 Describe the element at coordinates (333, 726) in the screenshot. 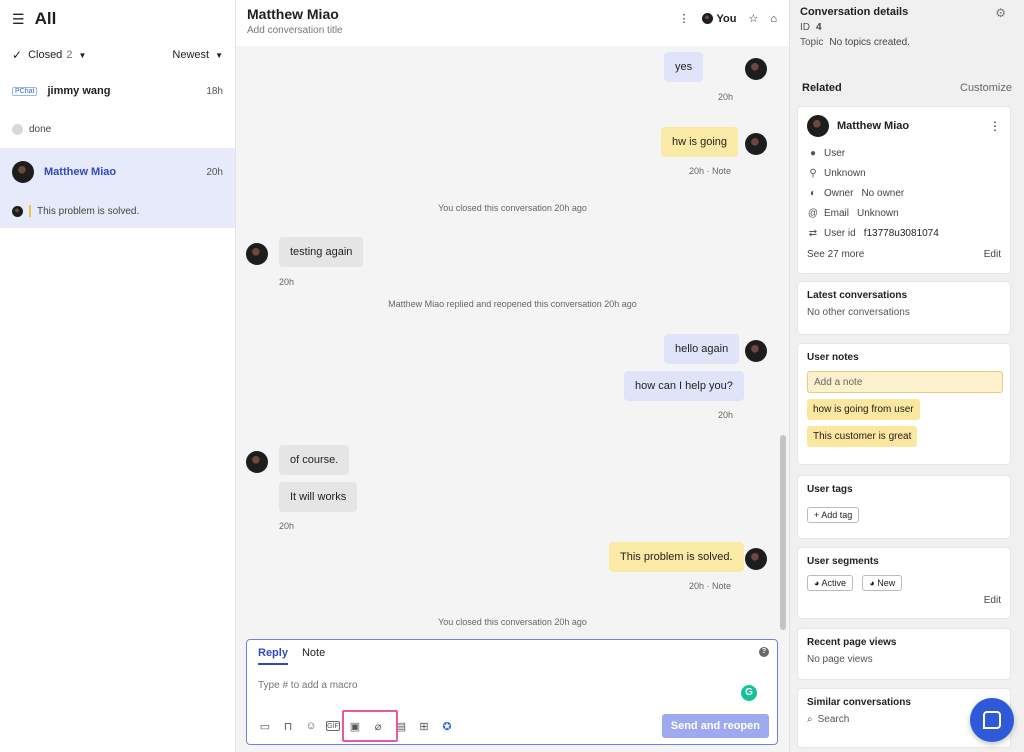

I see `gif-icon: GIF` at that location.